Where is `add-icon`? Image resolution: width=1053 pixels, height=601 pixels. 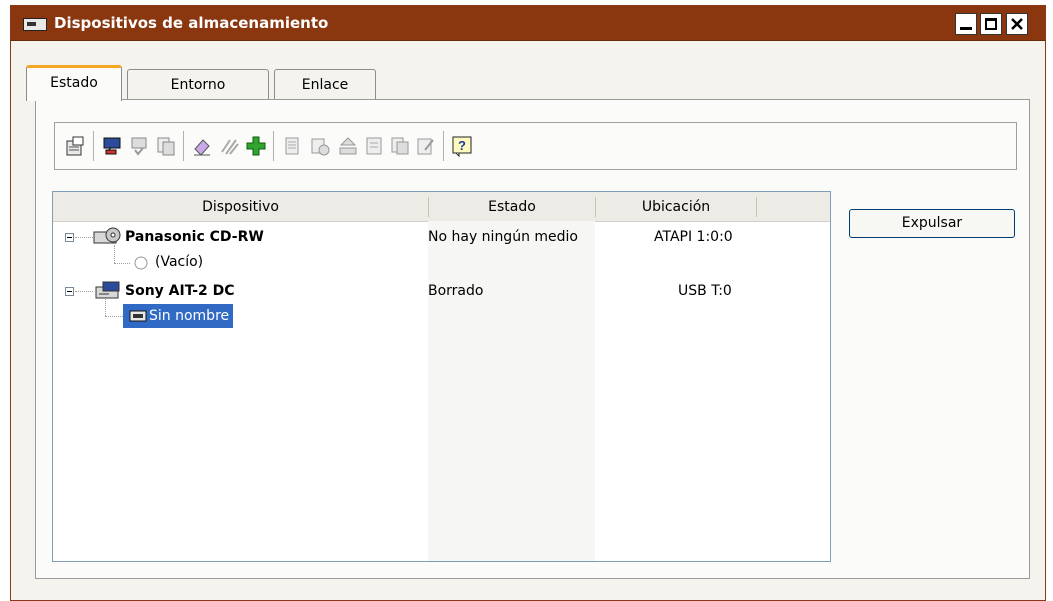
add-icon is located at coordinates (256, 146).